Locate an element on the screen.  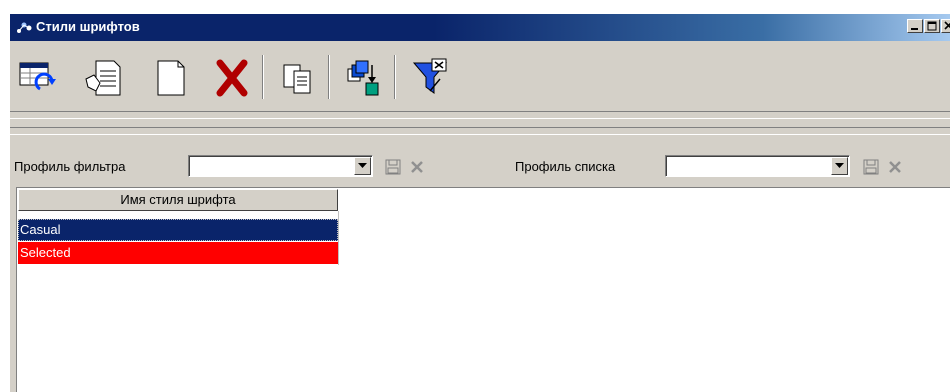
filter-bar: Профиль фильтра Профиль списка is located at coordinates (480, 166).